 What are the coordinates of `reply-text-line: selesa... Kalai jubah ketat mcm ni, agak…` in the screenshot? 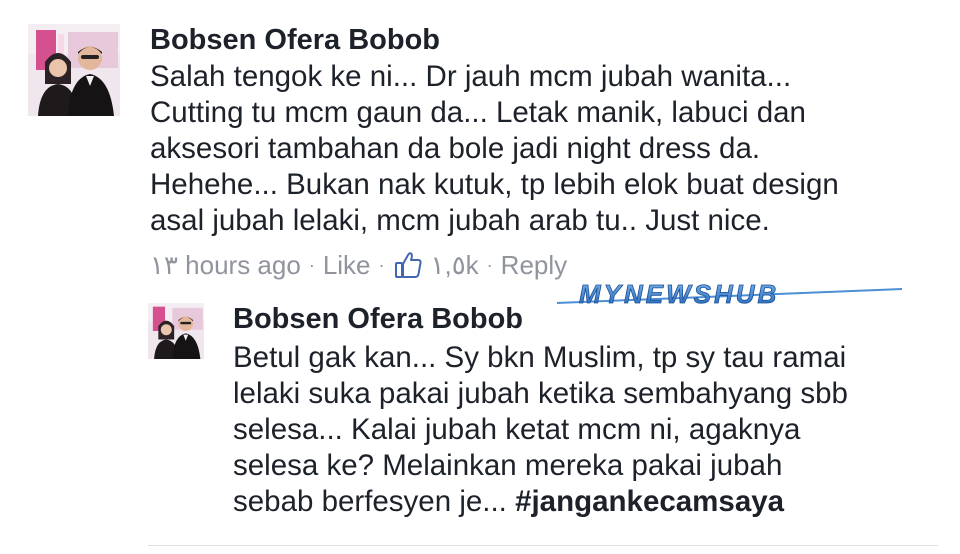 It's located at (517, 429).